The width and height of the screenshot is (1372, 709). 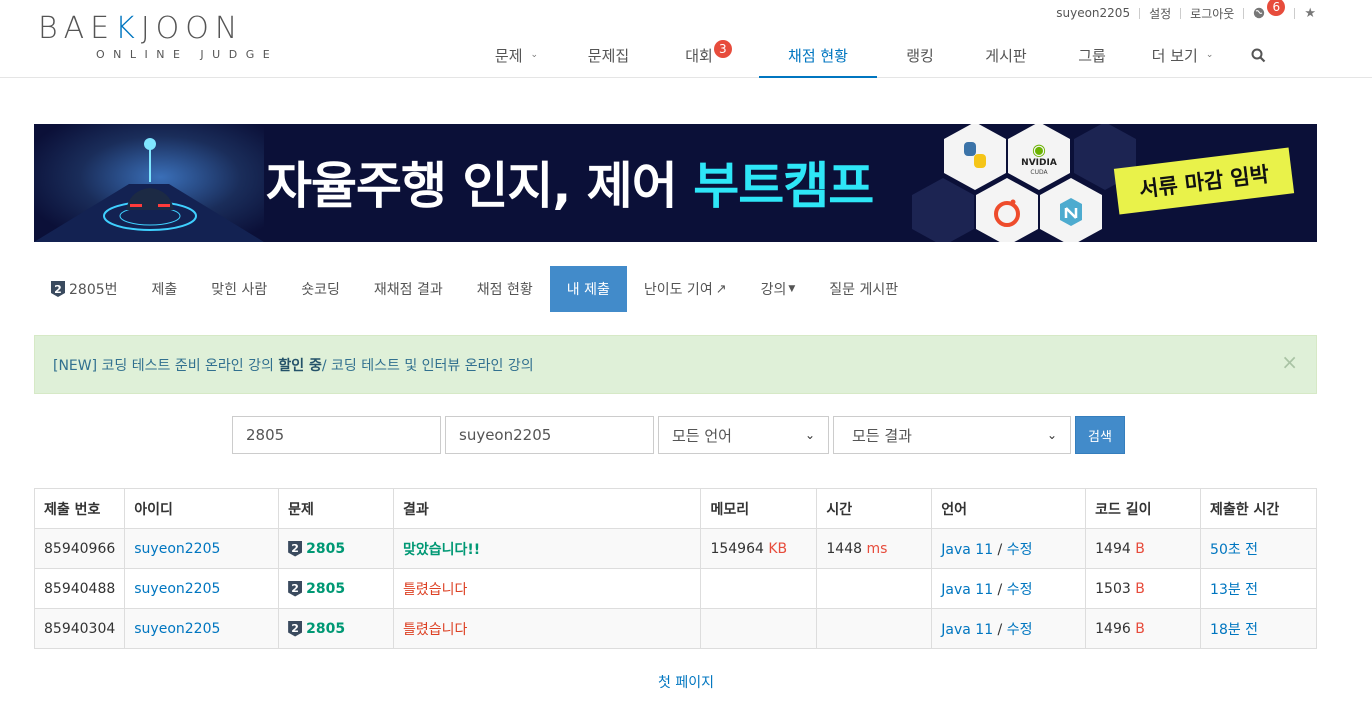 What do you see at coordinates (547, 508) in the screenshot?
I see `column-header: 결과` at bounding box center [547, 508].